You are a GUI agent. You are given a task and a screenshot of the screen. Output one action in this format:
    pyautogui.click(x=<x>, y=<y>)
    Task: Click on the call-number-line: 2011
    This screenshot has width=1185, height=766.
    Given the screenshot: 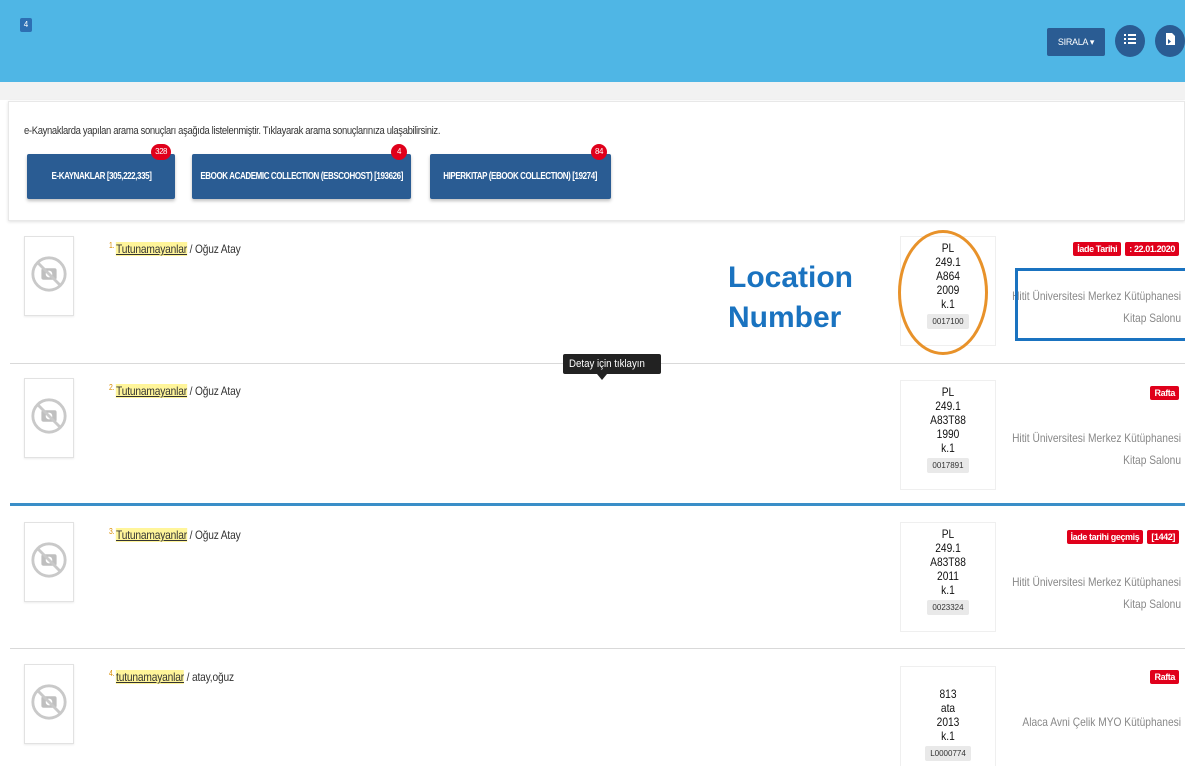 What is the action you would take?
    pyautogui.click(x=948, y=576)
    